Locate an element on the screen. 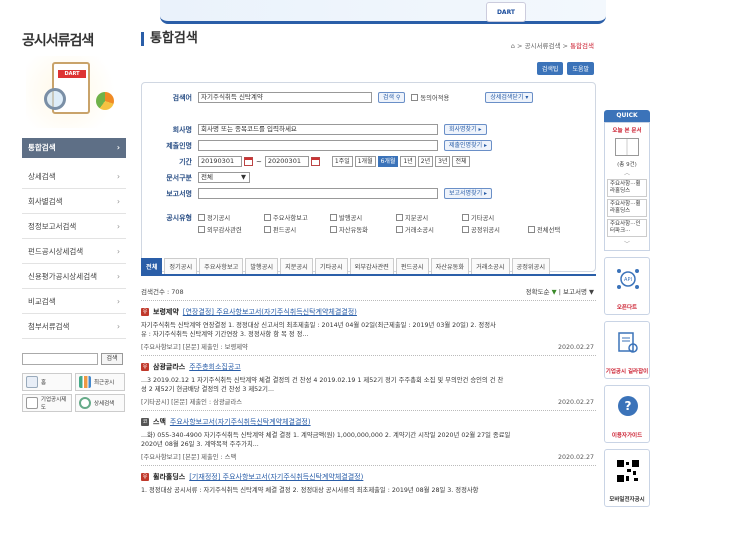 This screenshot has height=543, width=743. company-input: 회사명 또는 종목코드를 입력하세요 is located at coordinates (318, 129).